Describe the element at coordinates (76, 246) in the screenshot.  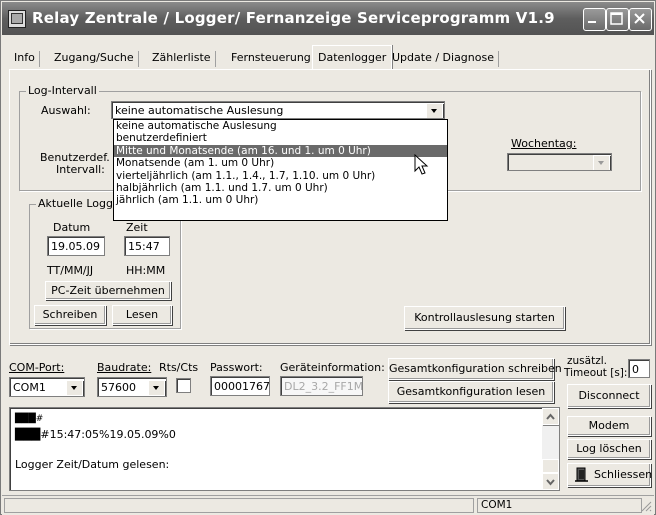
I see `datum-input: 19.05.09` at that location.